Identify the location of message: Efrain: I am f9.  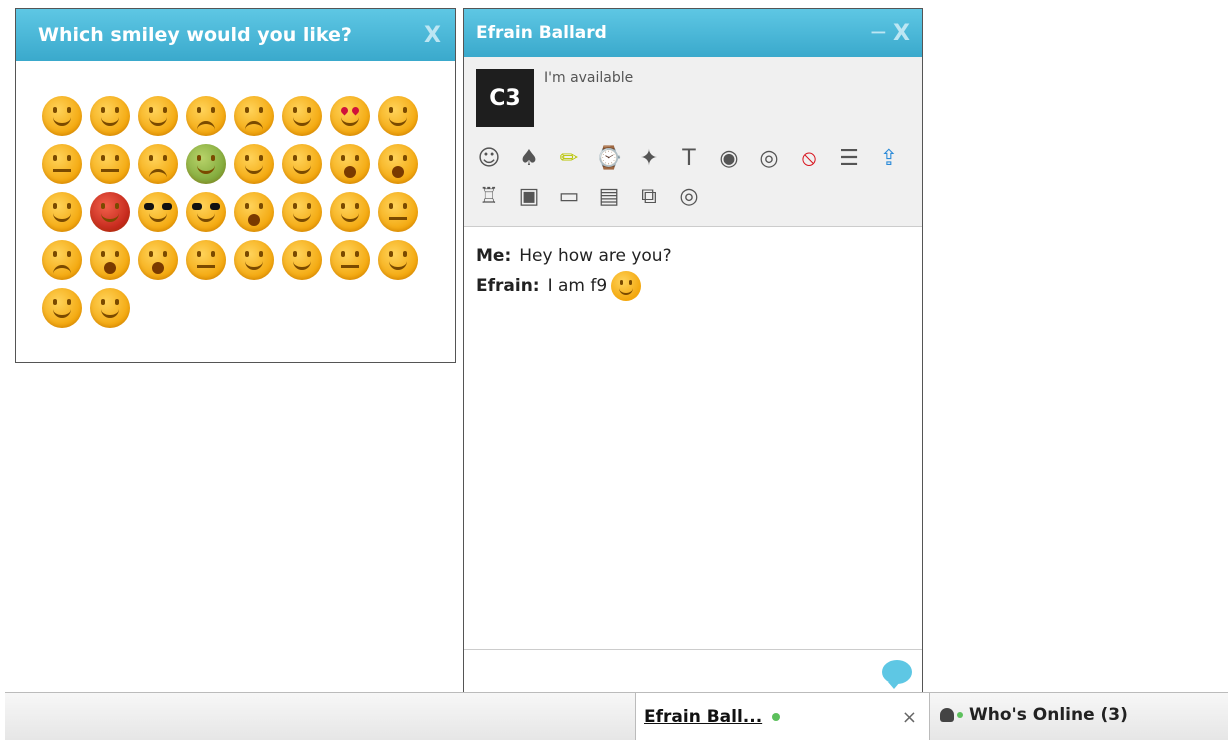
(574, 286).